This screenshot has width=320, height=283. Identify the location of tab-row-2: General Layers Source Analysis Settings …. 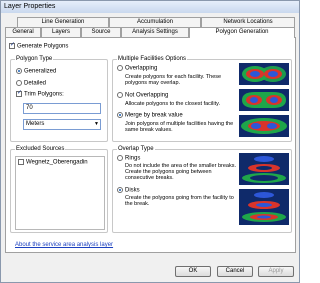
(150, 32).